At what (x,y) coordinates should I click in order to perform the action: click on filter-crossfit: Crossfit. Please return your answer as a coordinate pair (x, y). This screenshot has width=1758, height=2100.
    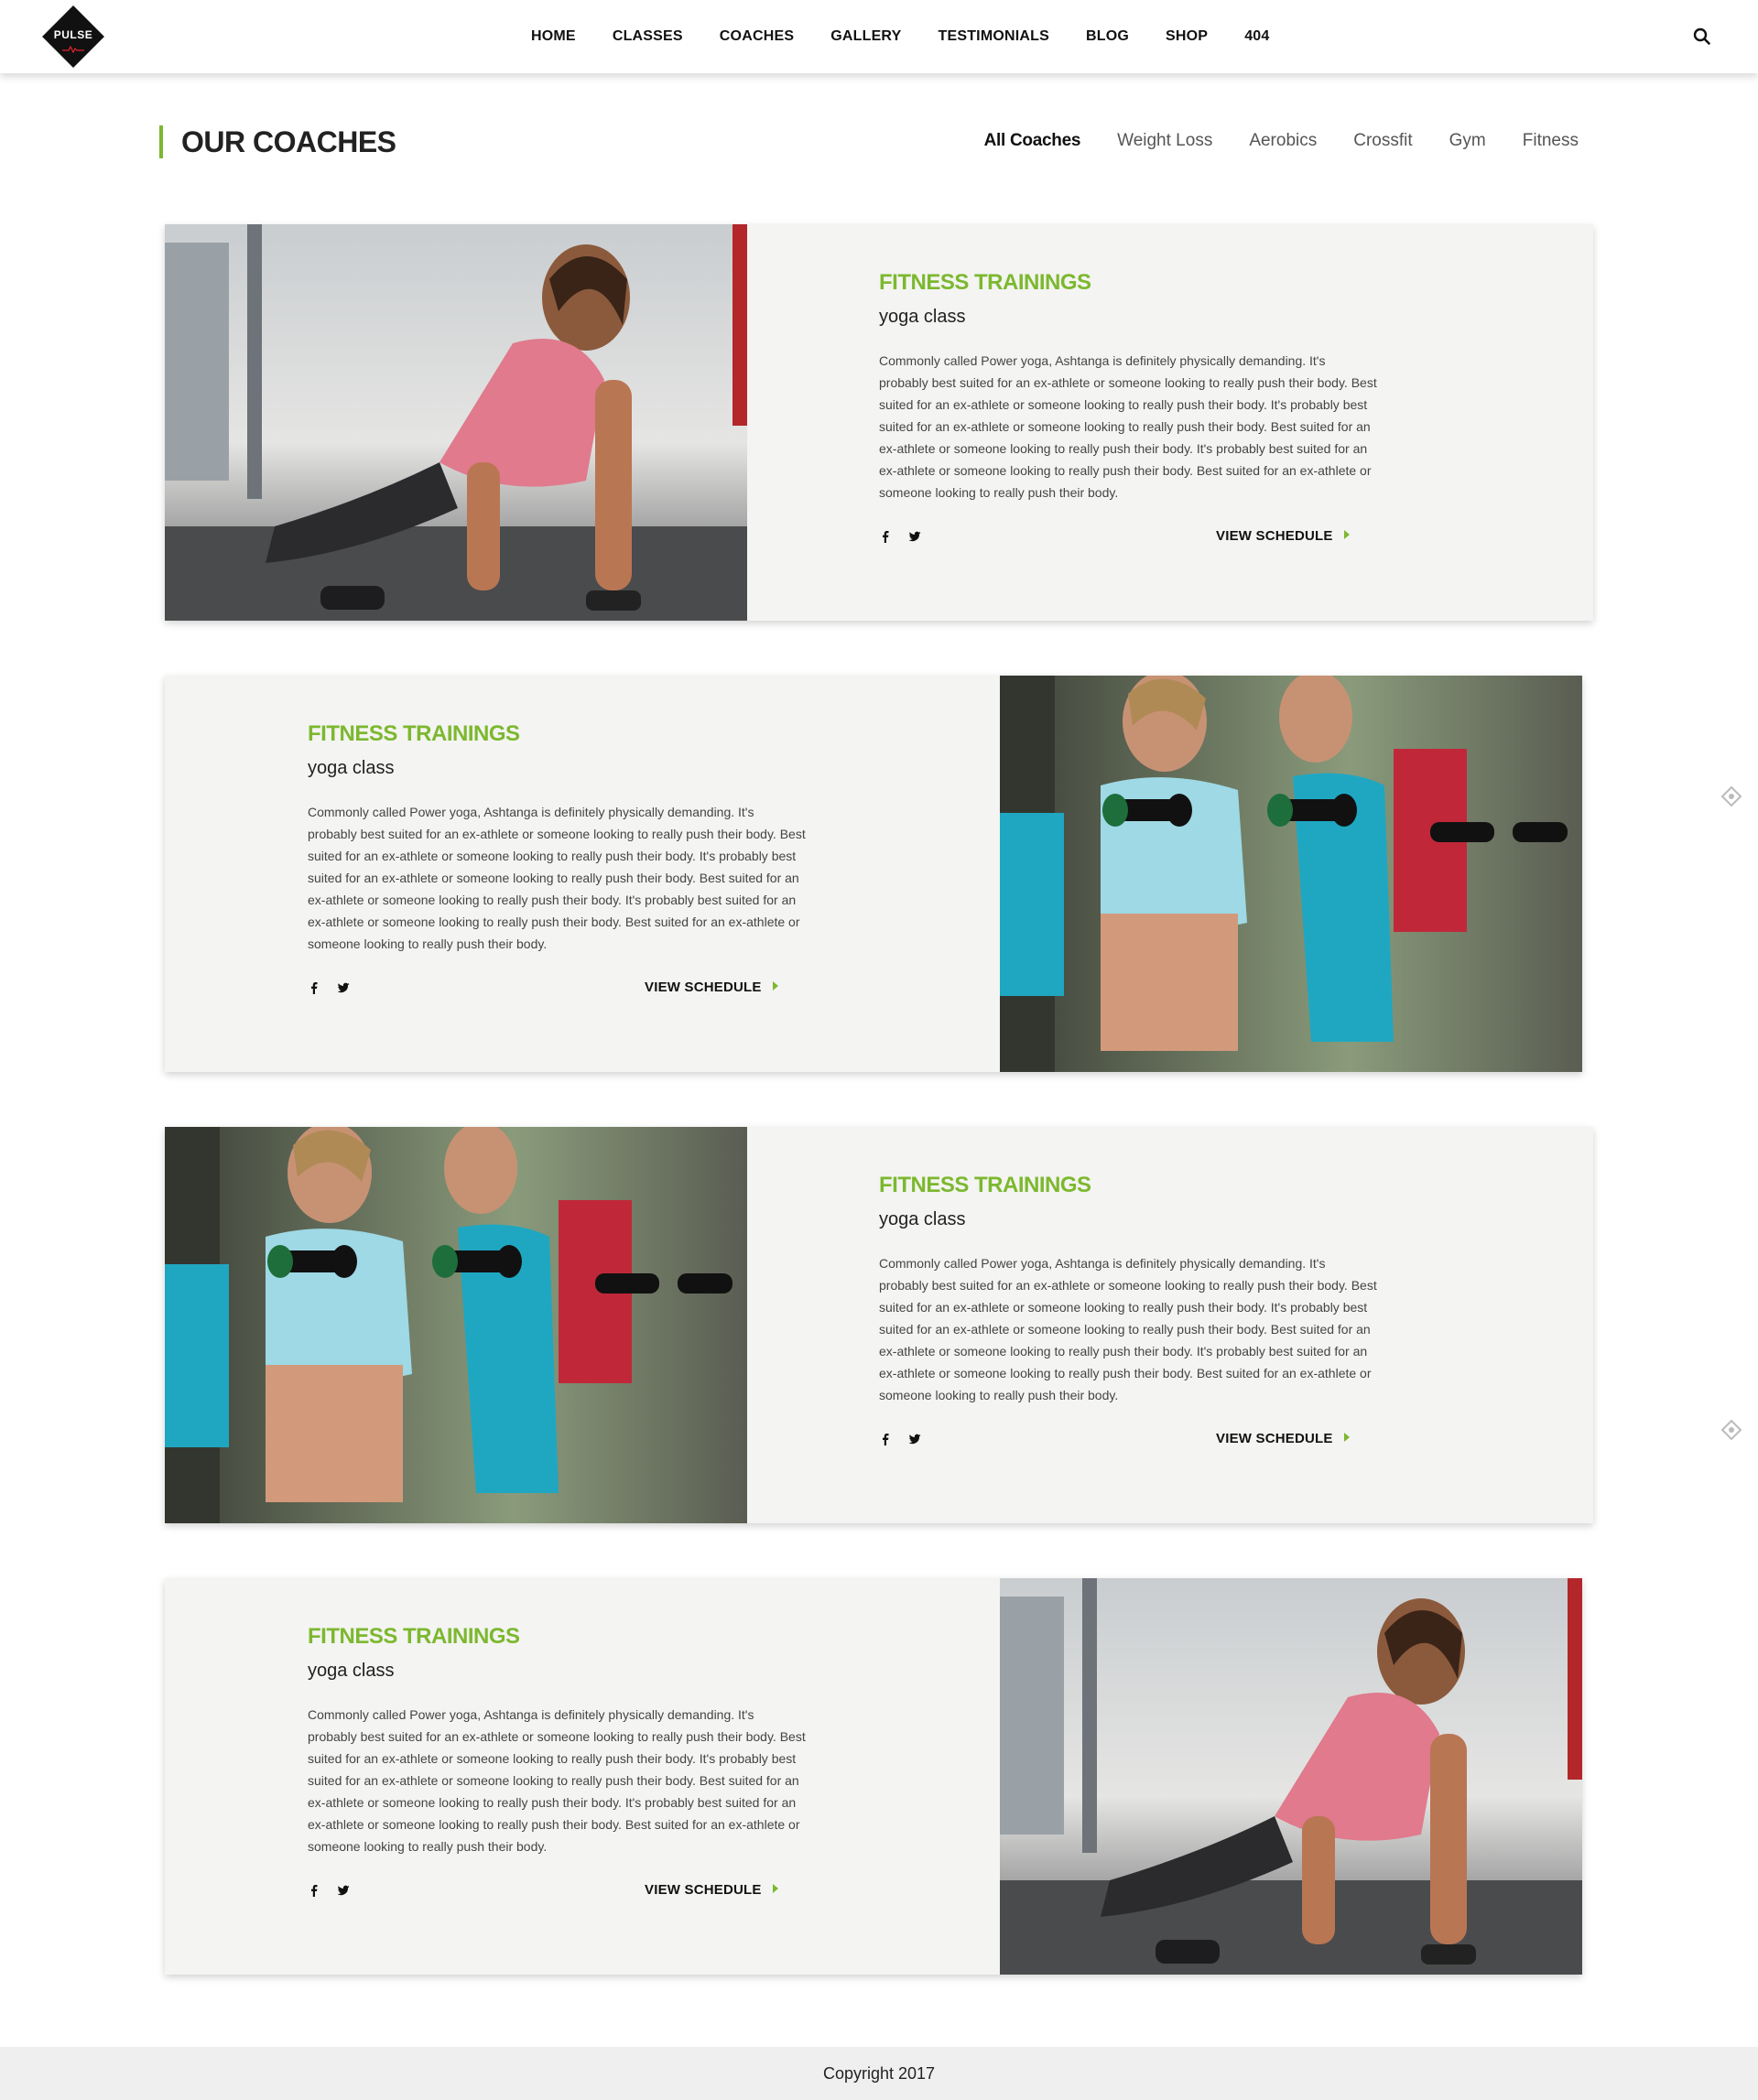
    Looking at the image, I should click on (1383, 141).